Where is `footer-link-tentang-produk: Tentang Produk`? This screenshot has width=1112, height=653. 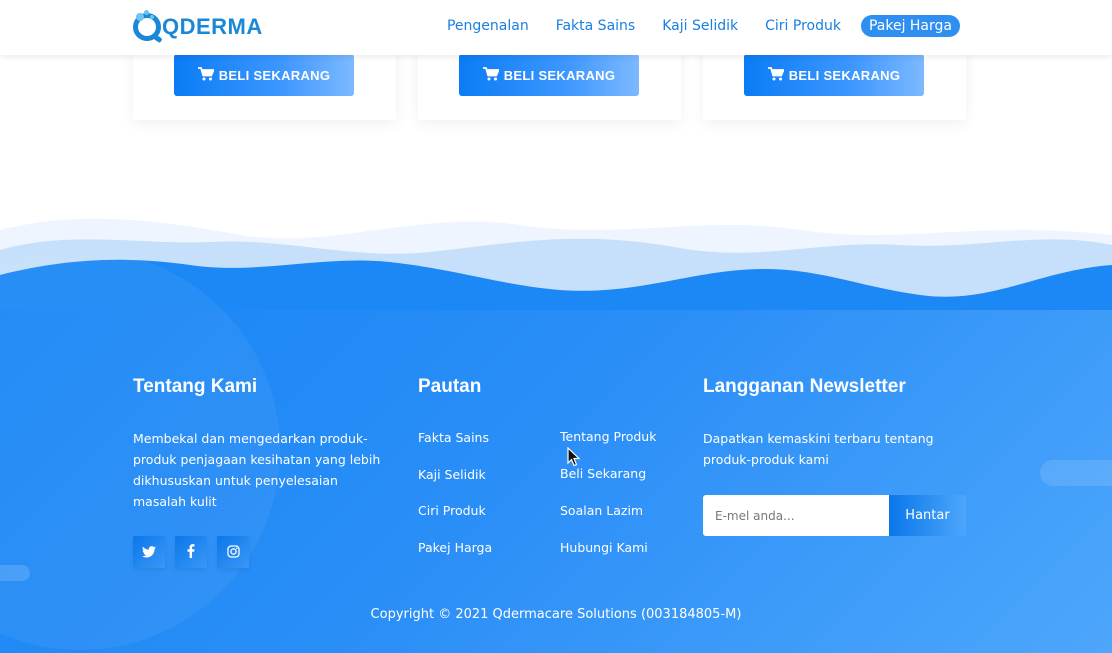 footer-link-tentang-produk: Tentang Produk is located at coordinates (608, 436).